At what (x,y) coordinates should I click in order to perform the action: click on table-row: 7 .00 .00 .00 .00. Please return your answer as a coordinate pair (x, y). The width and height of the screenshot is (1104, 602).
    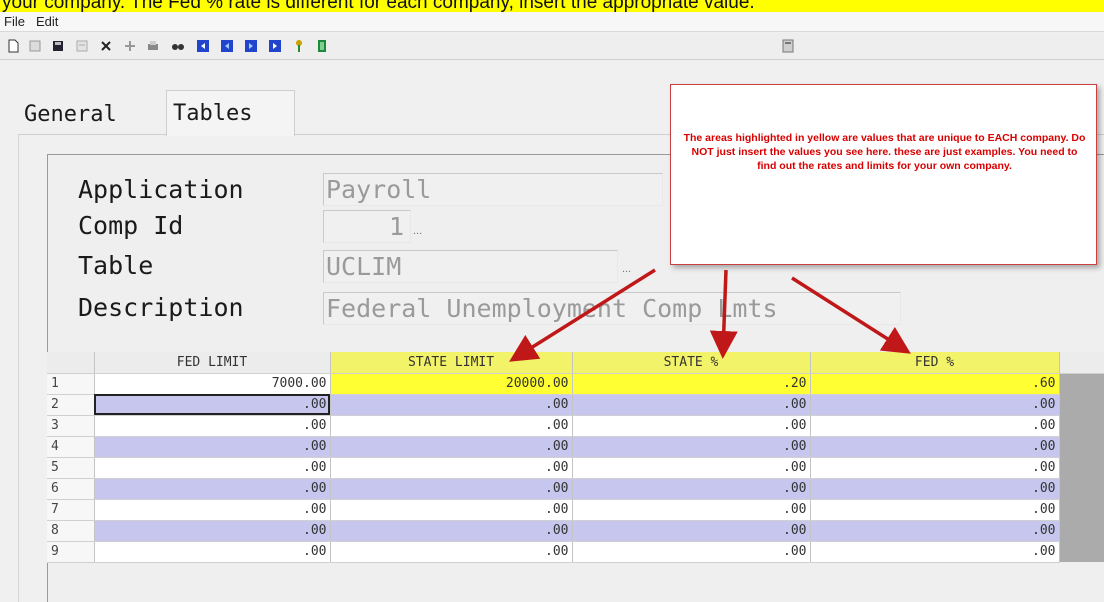
    Looking at the image, I should click on (575, 510).